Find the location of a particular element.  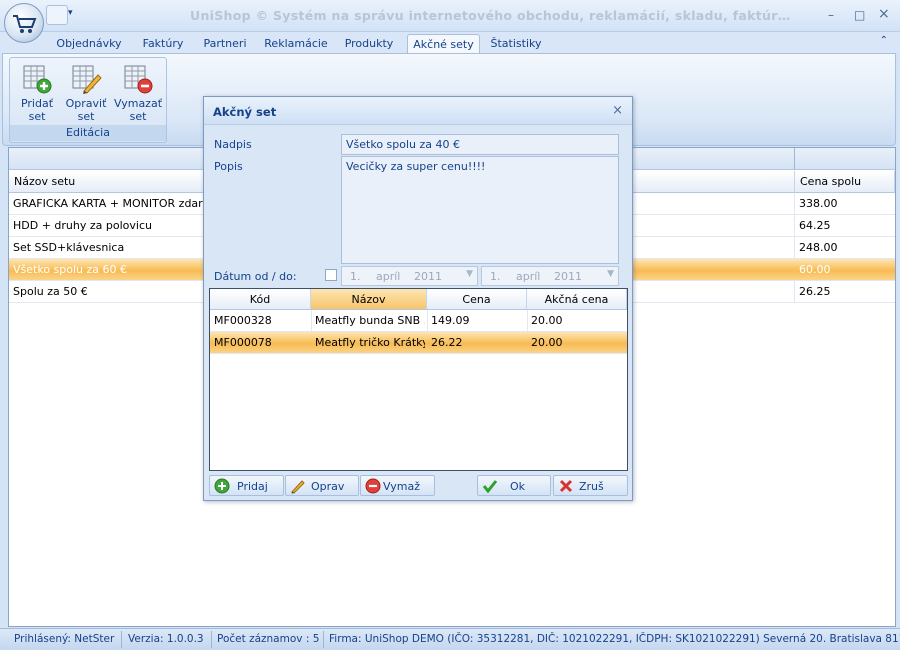

date-from-day: 1. is located at coordinates (355, 276).